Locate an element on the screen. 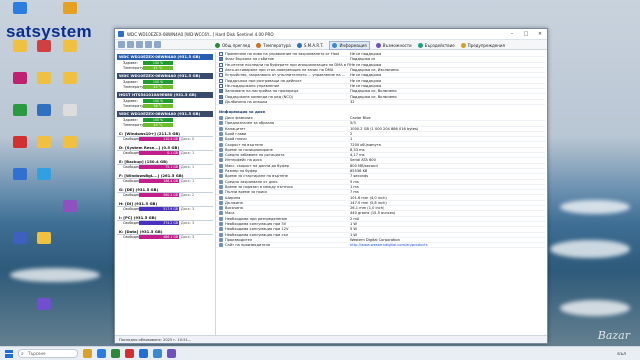 The image size is (640, 360). metric-value: 100 % is located at coordinates (158, 81).